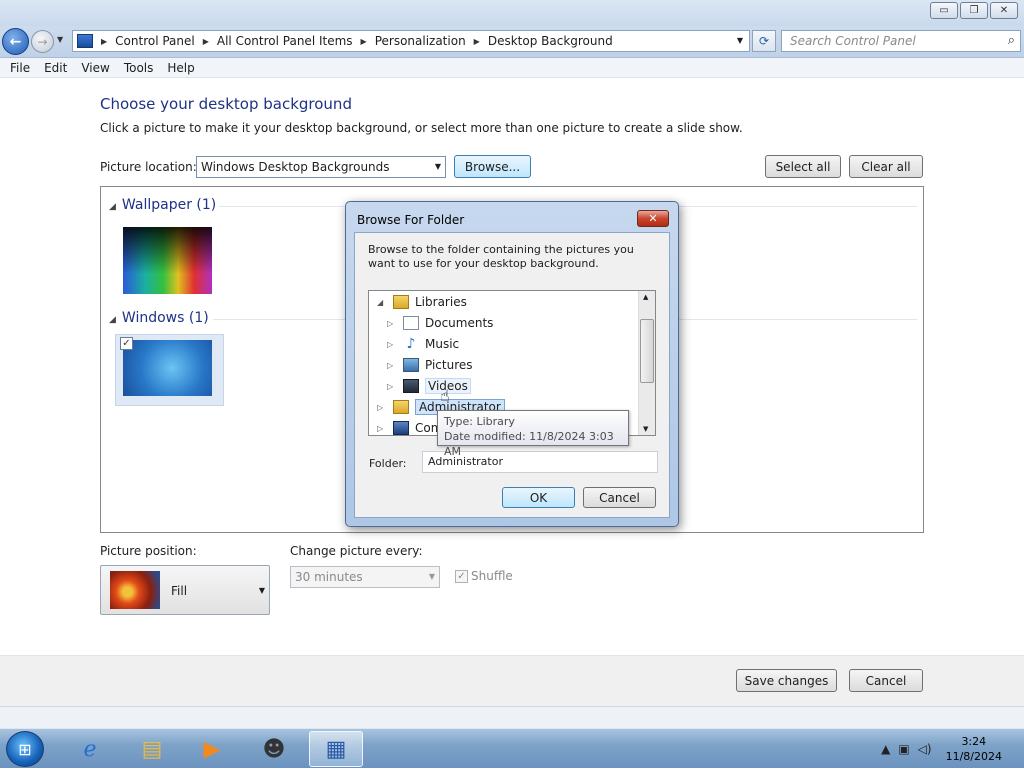 The image size is (1024, 769). Describe the element at coordinates (321, 167) in the screenshot. I see `picture-location-select: Windows Desktop Backgrounds ▼` at that location.